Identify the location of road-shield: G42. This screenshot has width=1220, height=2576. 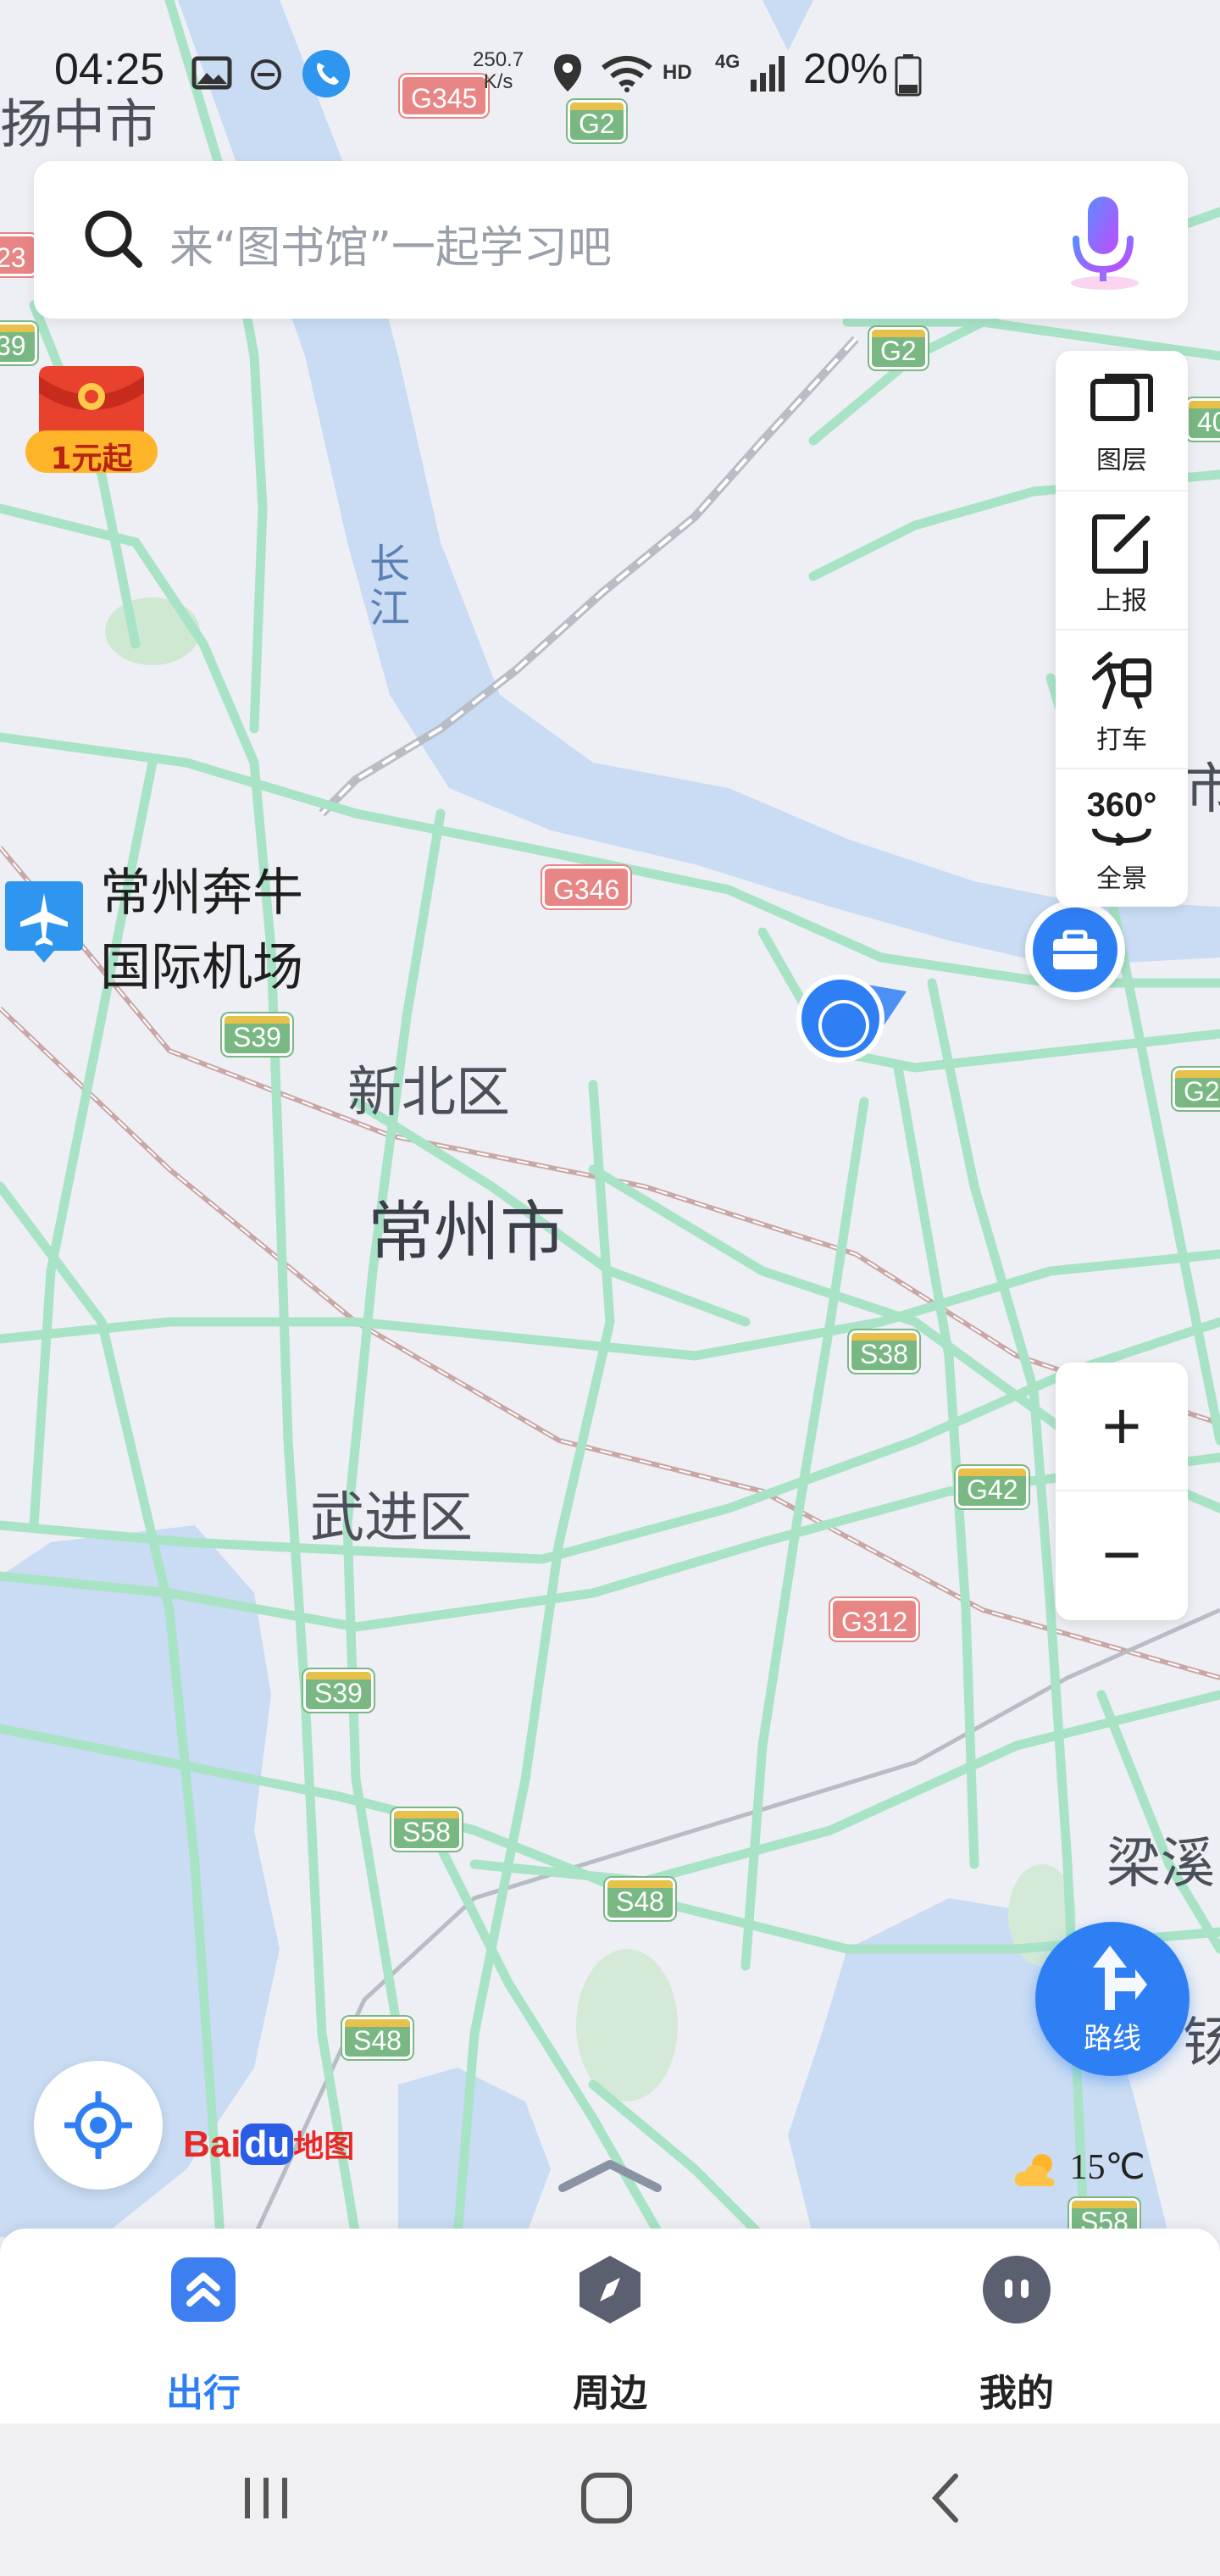
(992, 1487).